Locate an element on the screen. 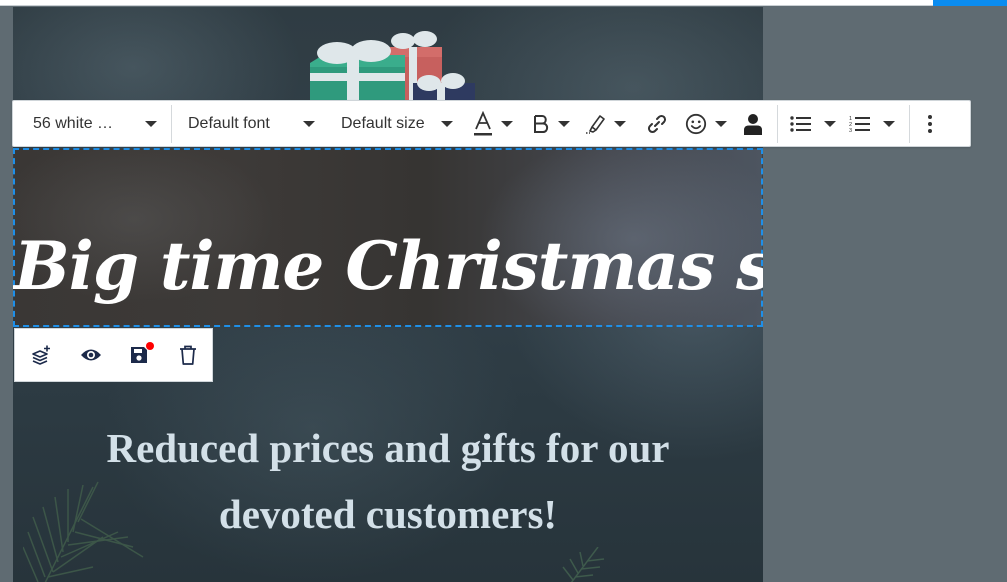 The image size is (1007, 582). size-select: Default size is located at coordinates (397, 123).